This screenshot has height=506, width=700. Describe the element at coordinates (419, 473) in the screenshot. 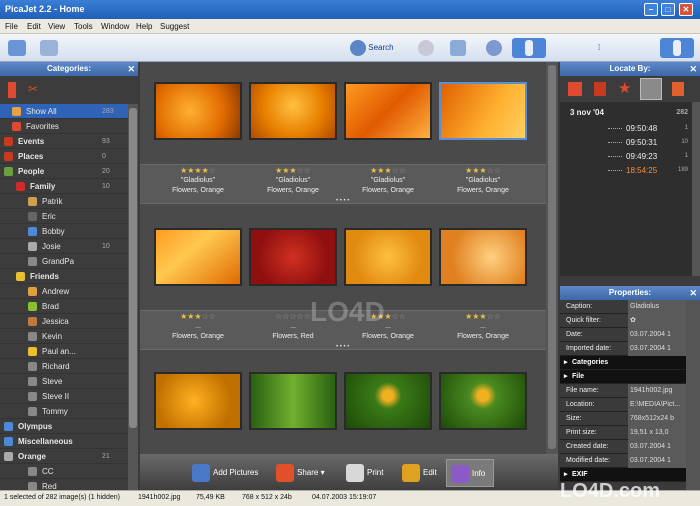

I see `edit-button: Edit` at that location.